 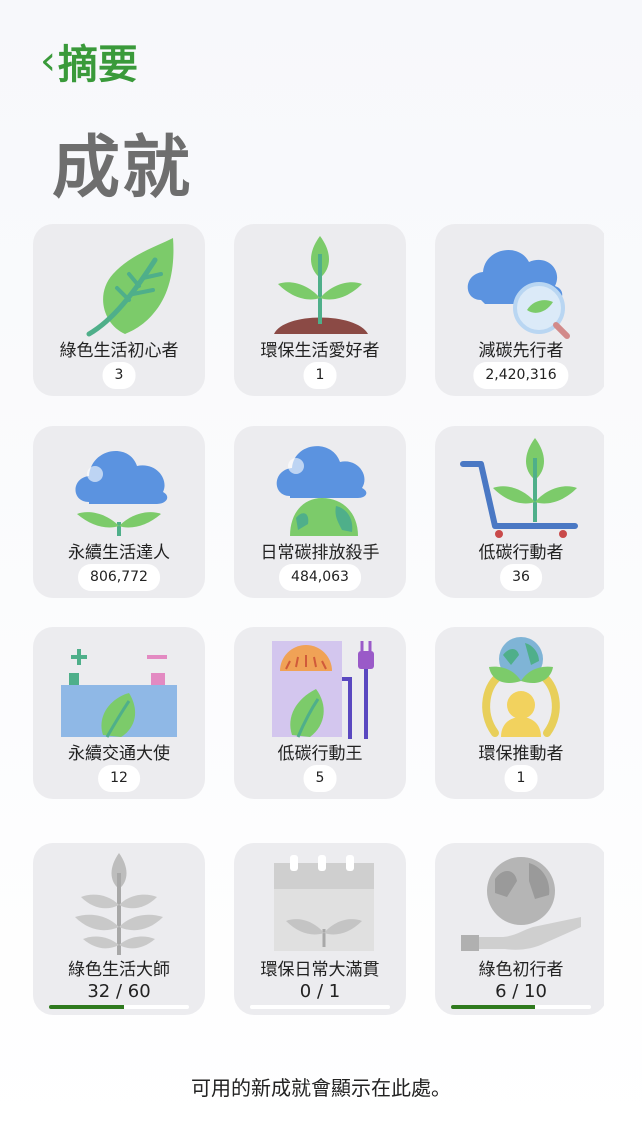 I want to click on achievement-card: 綠色生活初心者 3, so click(x=119, y=310).